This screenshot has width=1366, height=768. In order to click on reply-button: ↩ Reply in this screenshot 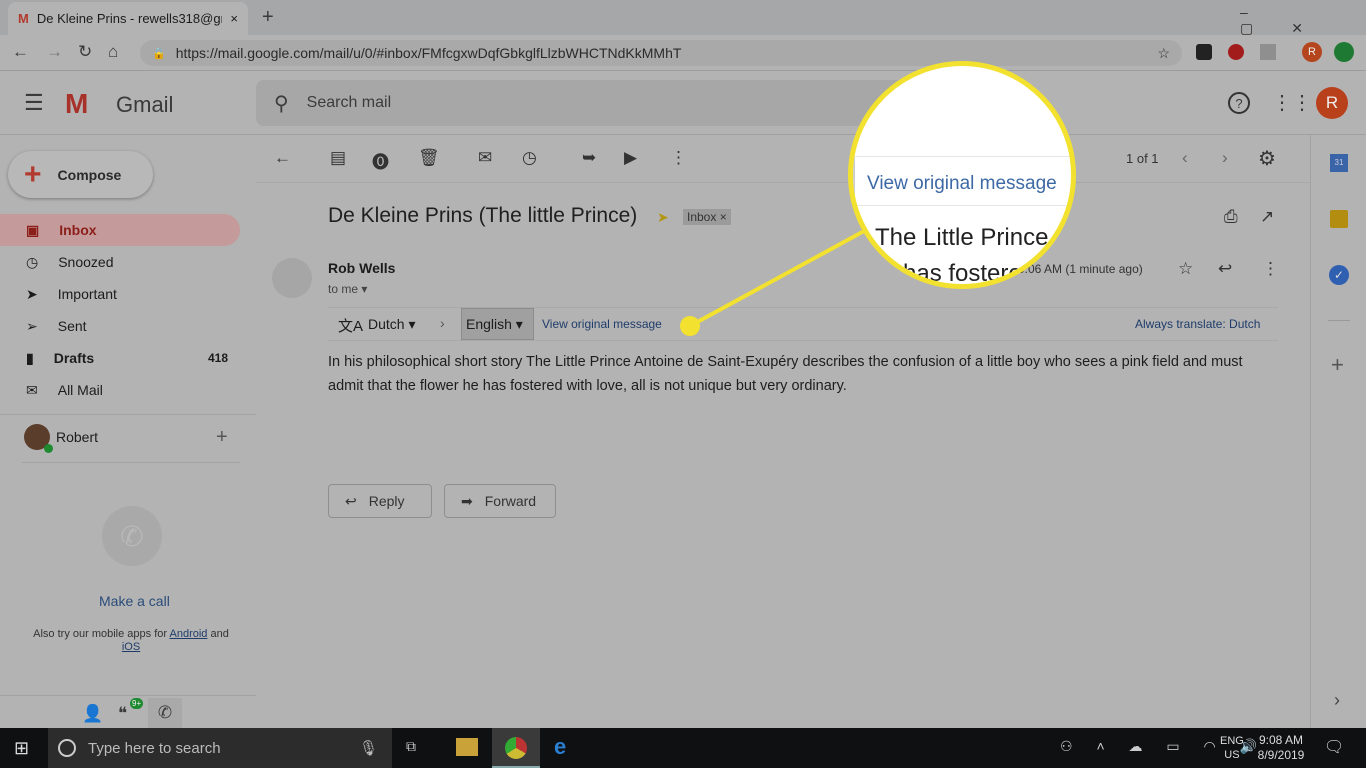, I will do `click(380, 501)`.